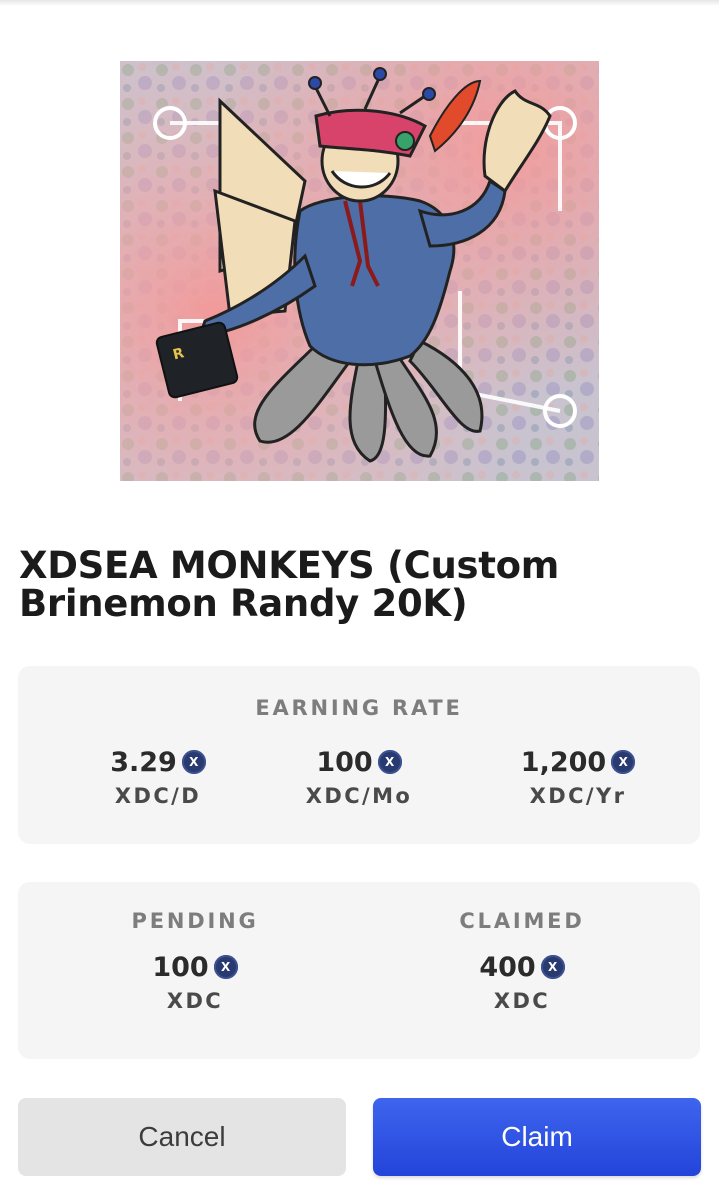 The height and width of the screenshot is (1200, 719). What do you see at coordinates (522, 921) in the screenshot?
I see `claimed-label: CLAIMED` at bounding box center [522, 921].